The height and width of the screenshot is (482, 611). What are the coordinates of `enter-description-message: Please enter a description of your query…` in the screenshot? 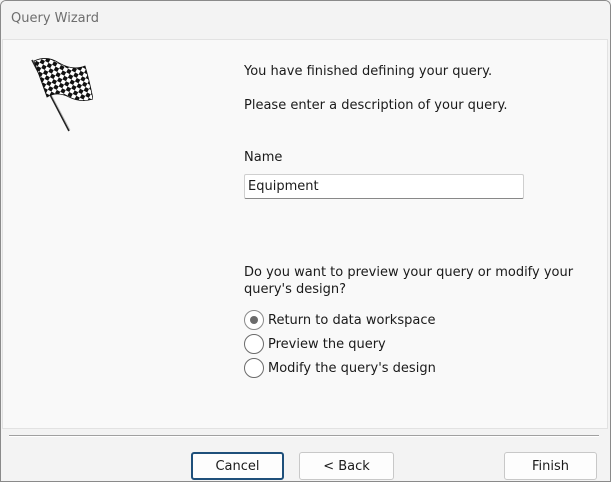 It's located at (376, 105).